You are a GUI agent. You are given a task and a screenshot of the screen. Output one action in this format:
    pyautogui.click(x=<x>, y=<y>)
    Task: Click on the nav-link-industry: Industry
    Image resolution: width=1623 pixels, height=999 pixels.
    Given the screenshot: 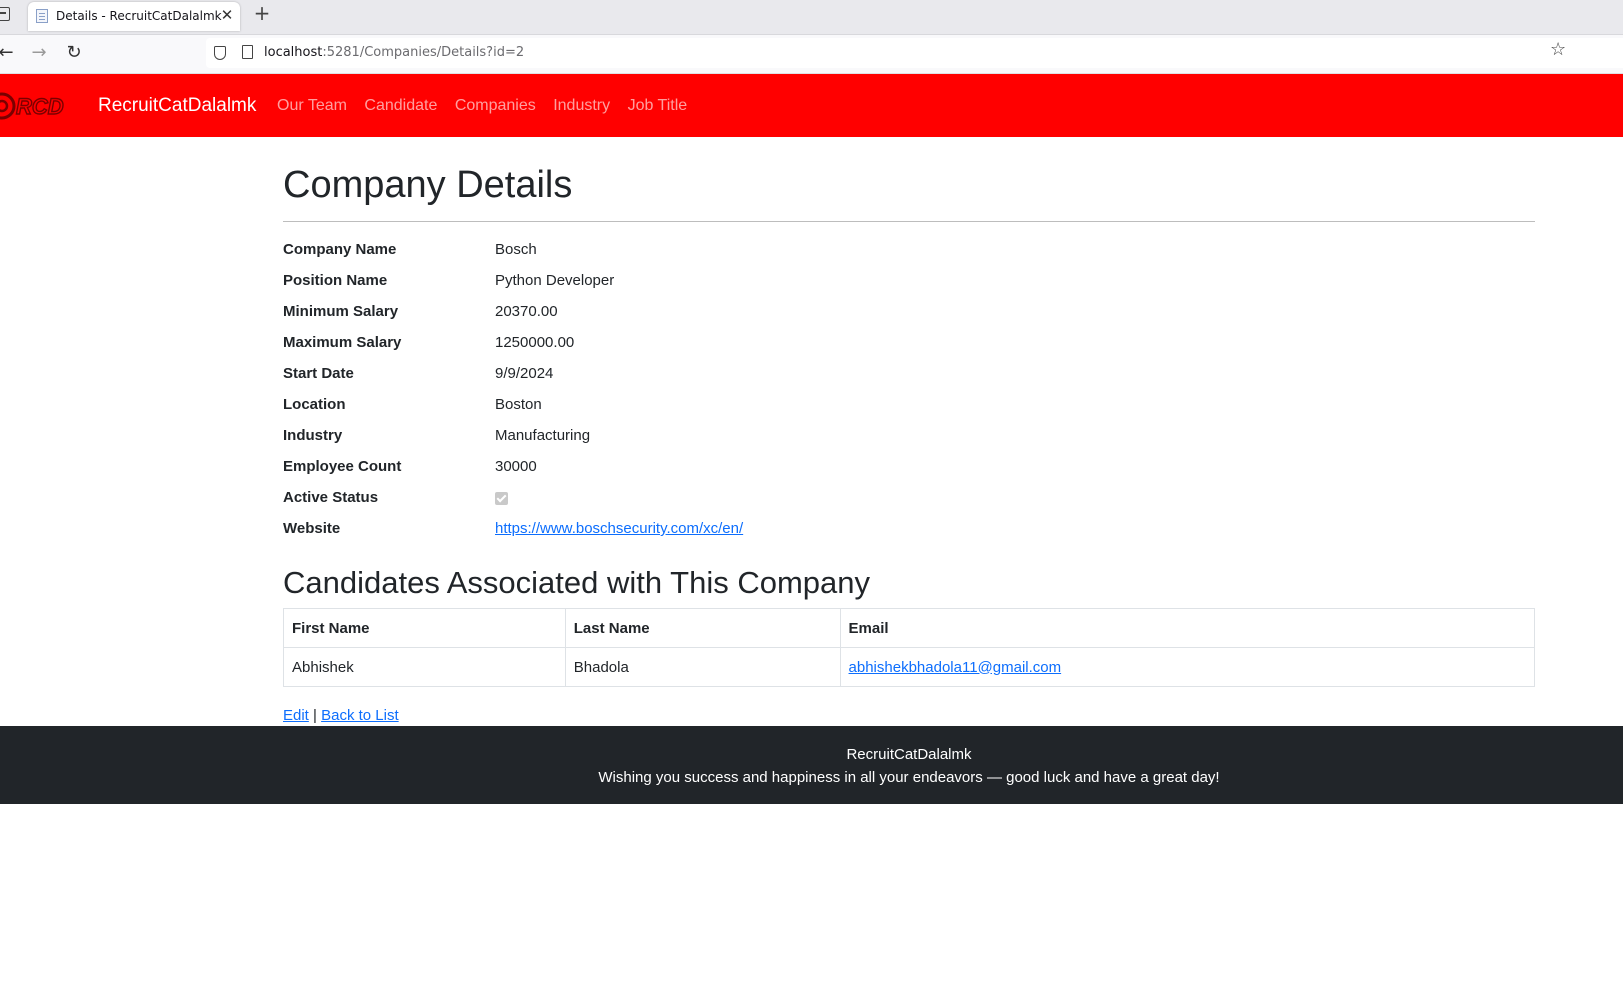 What is the action you would take?
    pyautogui.click(x=581, y=106)
    